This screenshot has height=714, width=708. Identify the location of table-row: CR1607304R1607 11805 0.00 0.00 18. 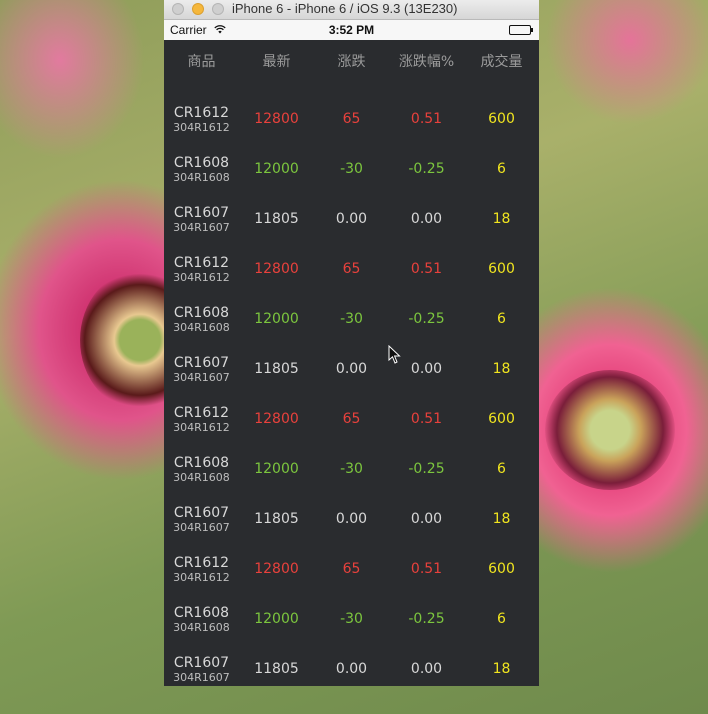
(351, 219).